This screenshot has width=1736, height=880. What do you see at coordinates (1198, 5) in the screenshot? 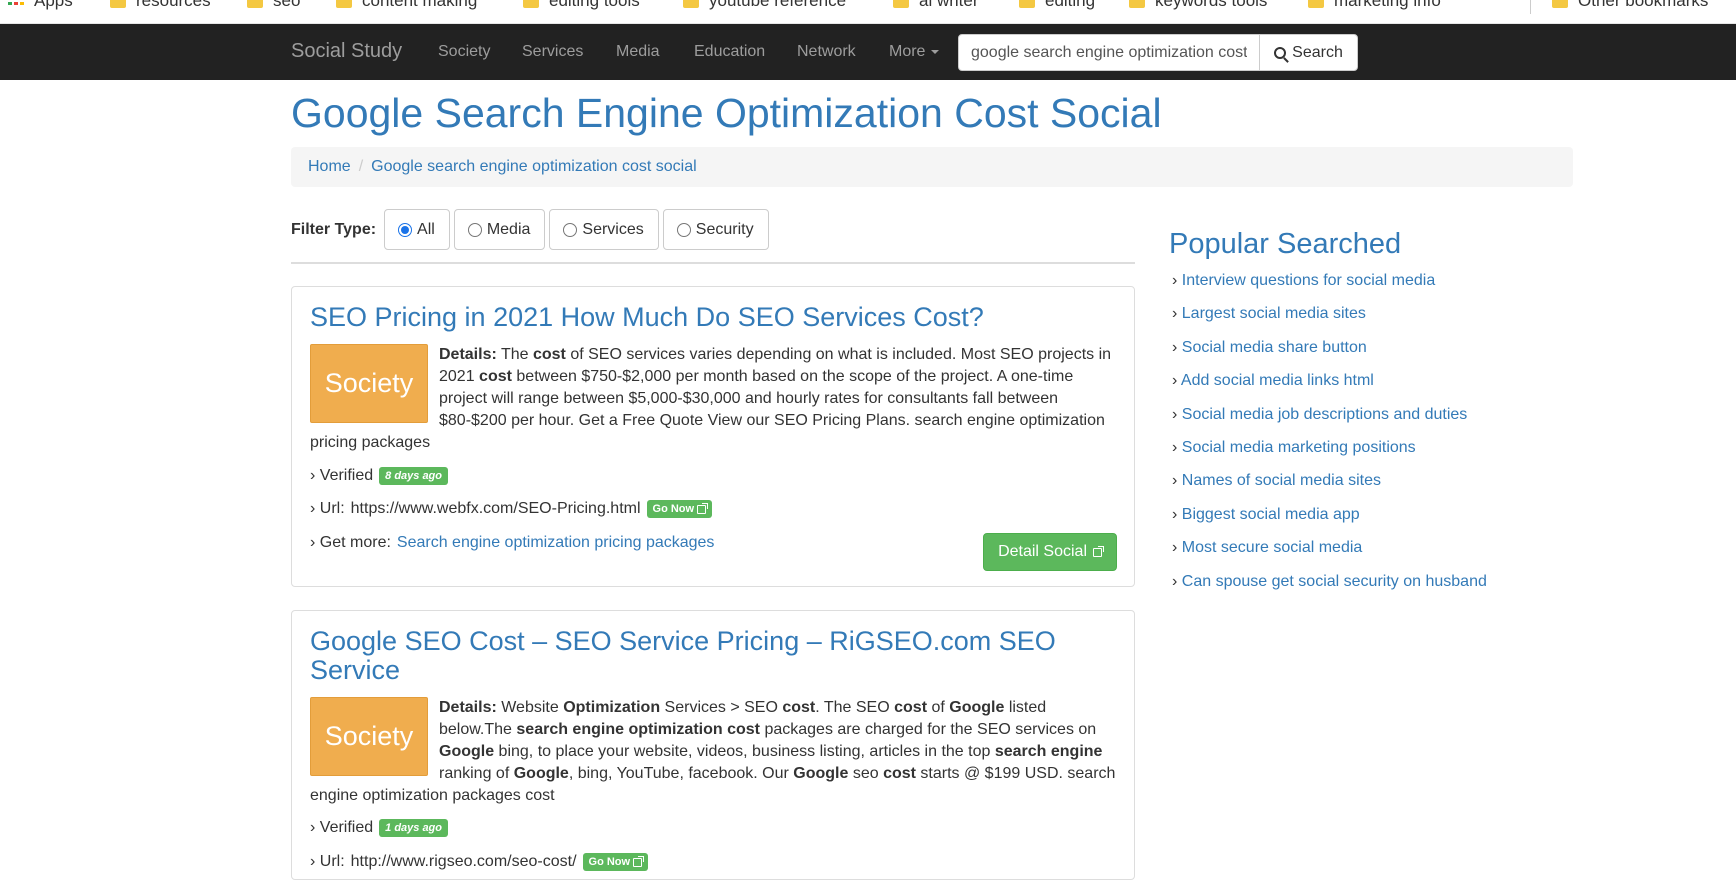
I see `bookmark-folder: keywords tools` at bounding box center [1198, 5].